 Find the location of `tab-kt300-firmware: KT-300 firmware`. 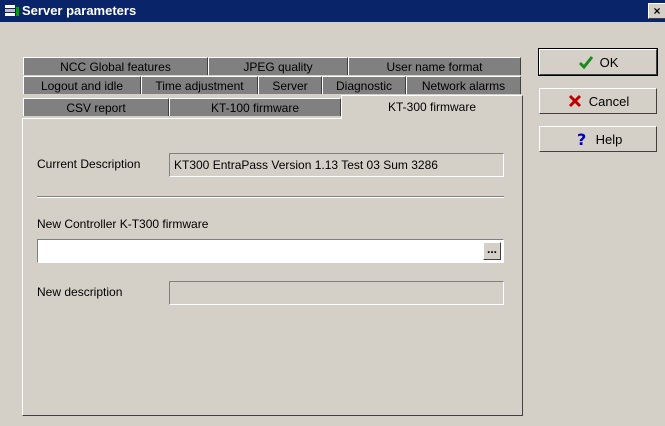

tab-kt300-firmware: KT-300 firmware is located at coordinates (432, 107).